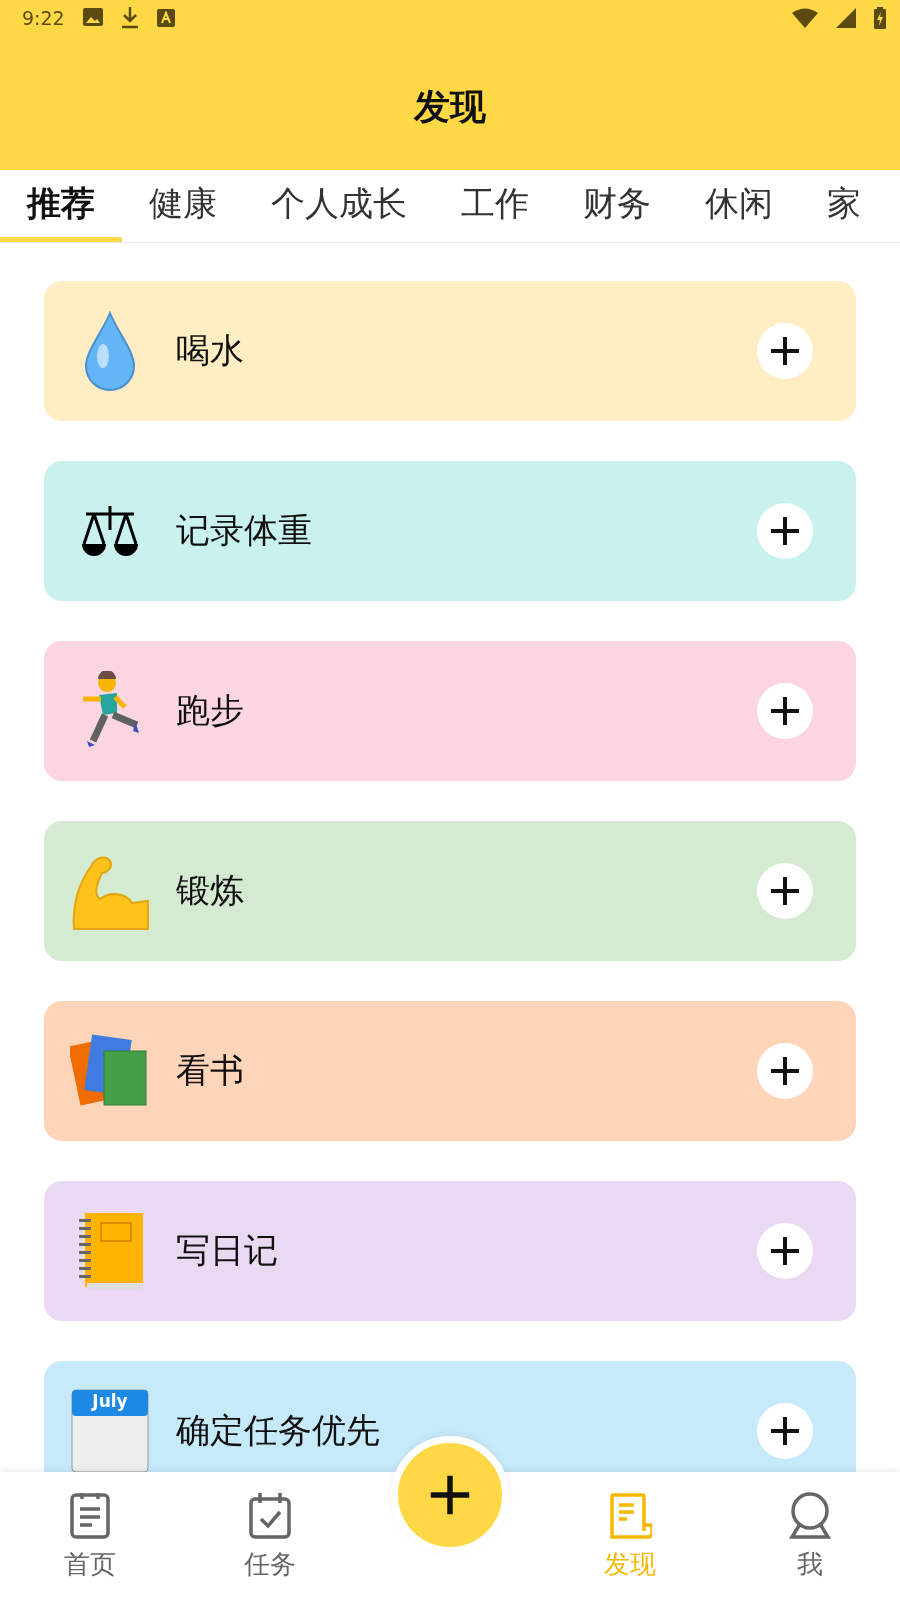  I want to click on image-icon, so click(92, 18).